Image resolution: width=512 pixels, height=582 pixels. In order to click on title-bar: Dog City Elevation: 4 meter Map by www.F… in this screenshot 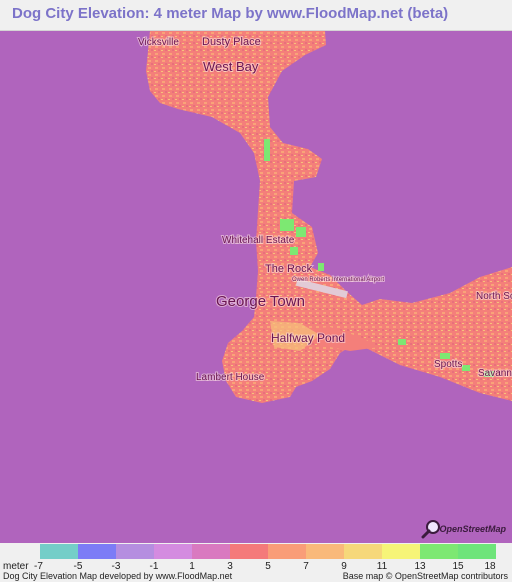, I will do `click(256, 15)`.